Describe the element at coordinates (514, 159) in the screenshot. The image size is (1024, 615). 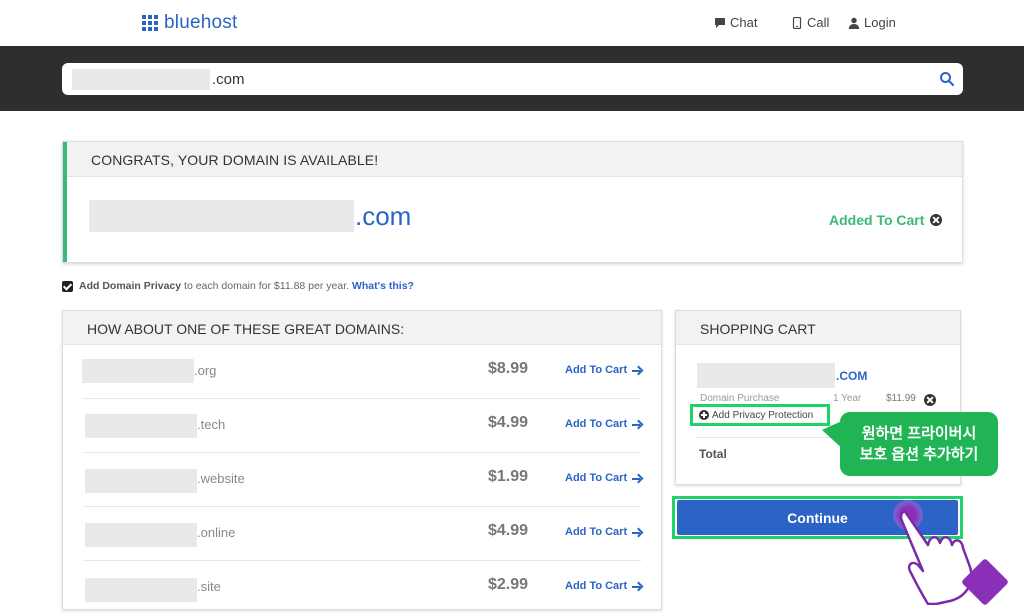
I see `panel-header: CONGRATS, YOUR DOMAIN IS AVAILABLE!` at that location.